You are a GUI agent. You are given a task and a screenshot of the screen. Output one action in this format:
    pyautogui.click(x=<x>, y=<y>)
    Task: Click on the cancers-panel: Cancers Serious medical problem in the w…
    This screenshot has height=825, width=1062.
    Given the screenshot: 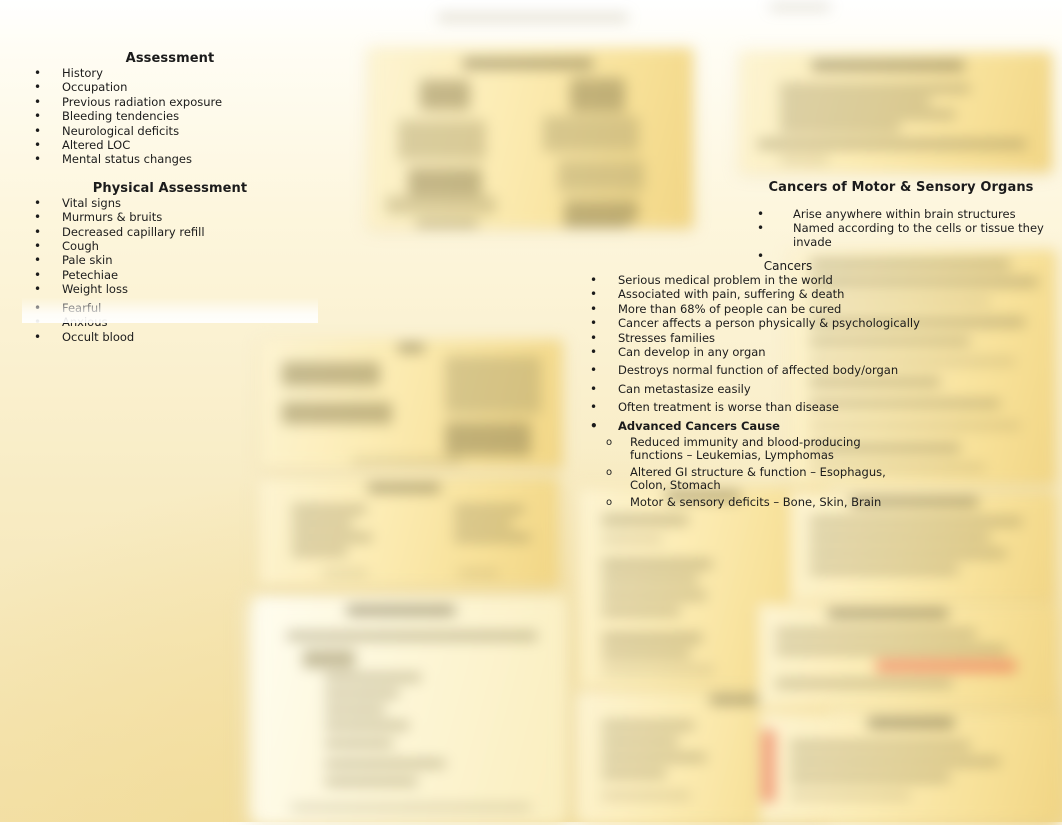 What is the action you would take?
    pyautogui.click(x=788, y=384)
    